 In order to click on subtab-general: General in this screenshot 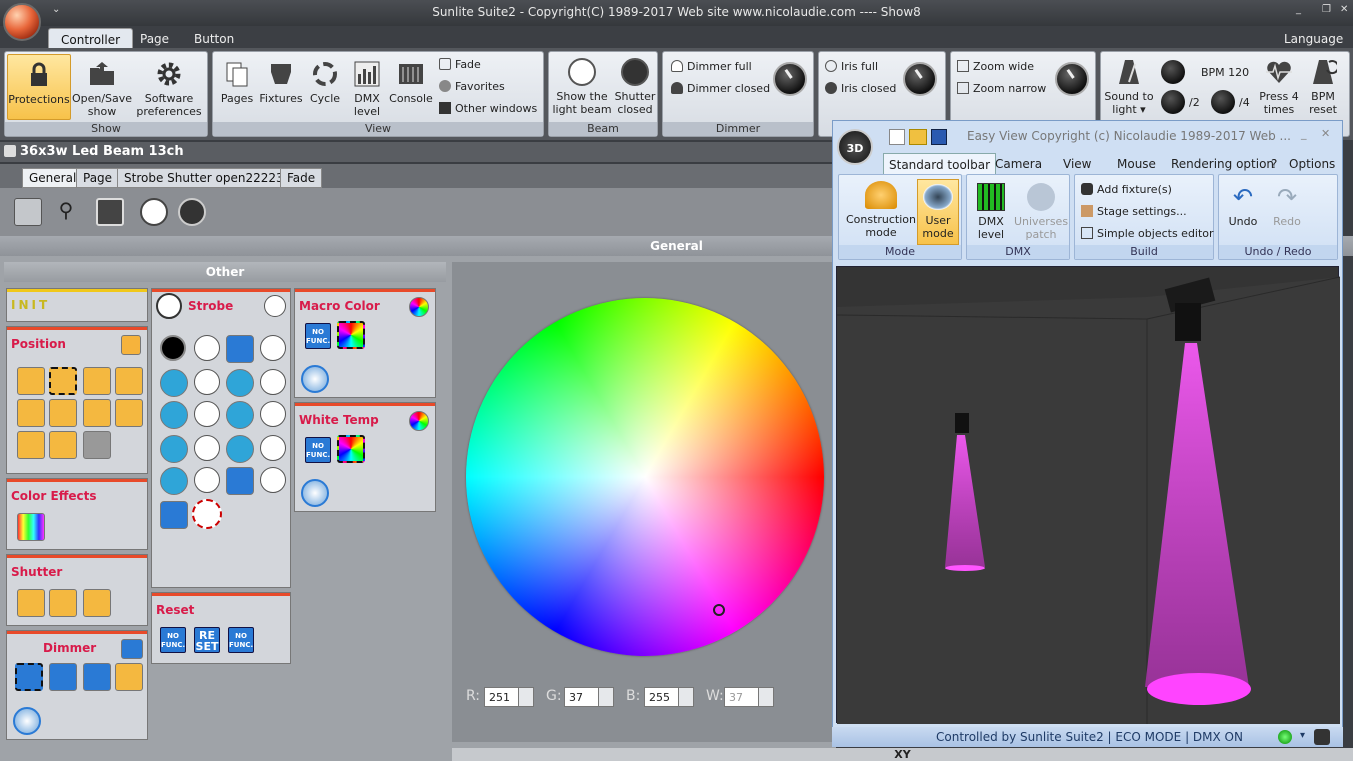, I will do `click(53, 178)`.